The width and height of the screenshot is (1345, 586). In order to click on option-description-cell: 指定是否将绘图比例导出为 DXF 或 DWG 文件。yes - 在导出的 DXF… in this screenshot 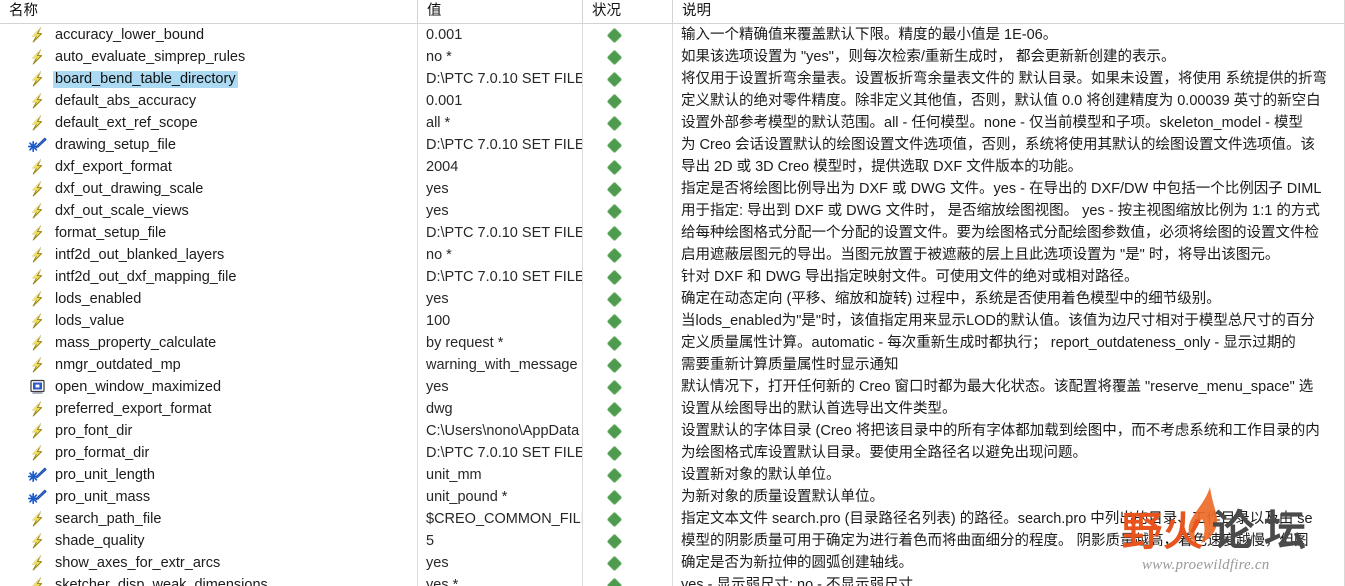, I will do `click(1001, 189)`.